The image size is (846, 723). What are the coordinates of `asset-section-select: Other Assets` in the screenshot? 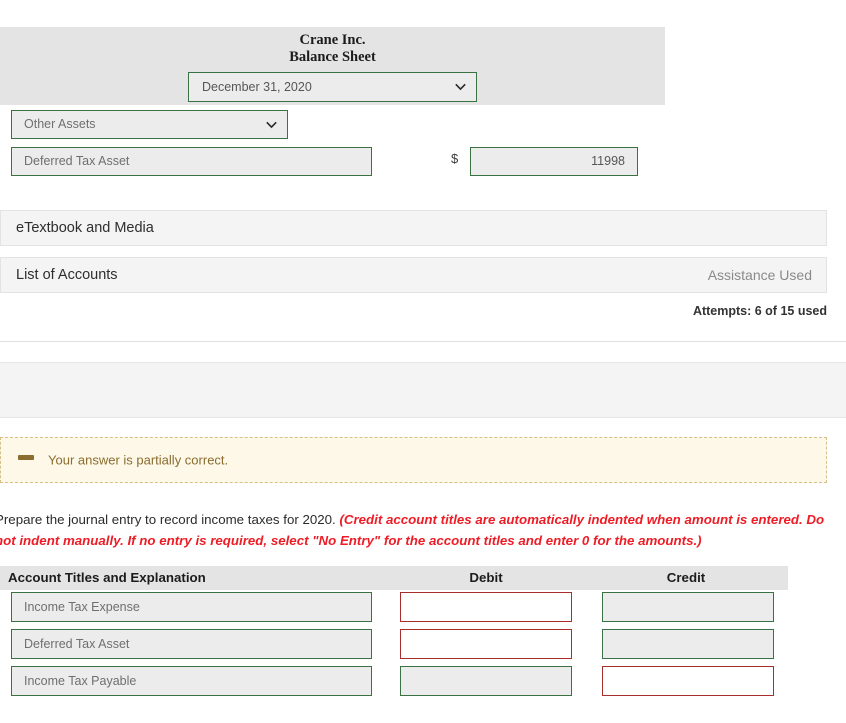 It's located at (149, 124).